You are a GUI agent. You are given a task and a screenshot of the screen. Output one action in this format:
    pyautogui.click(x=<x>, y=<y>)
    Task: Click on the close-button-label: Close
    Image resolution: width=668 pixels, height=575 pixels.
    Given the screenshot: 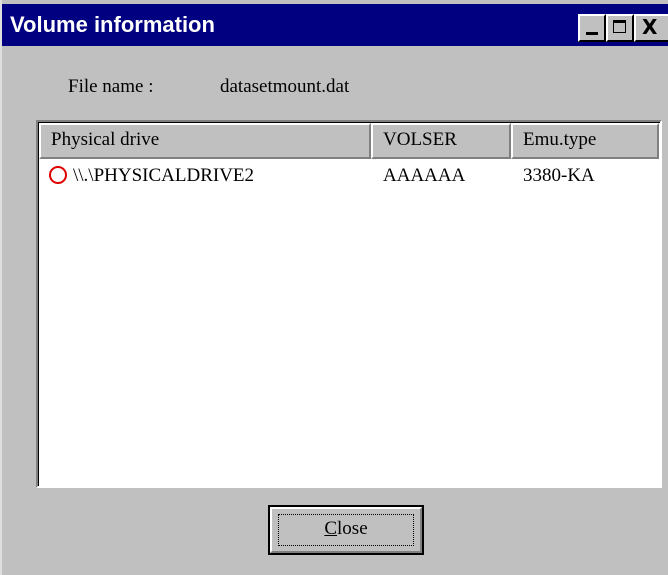 What is the action you would take?
    pyautogui.click(x=346, y=528)
    